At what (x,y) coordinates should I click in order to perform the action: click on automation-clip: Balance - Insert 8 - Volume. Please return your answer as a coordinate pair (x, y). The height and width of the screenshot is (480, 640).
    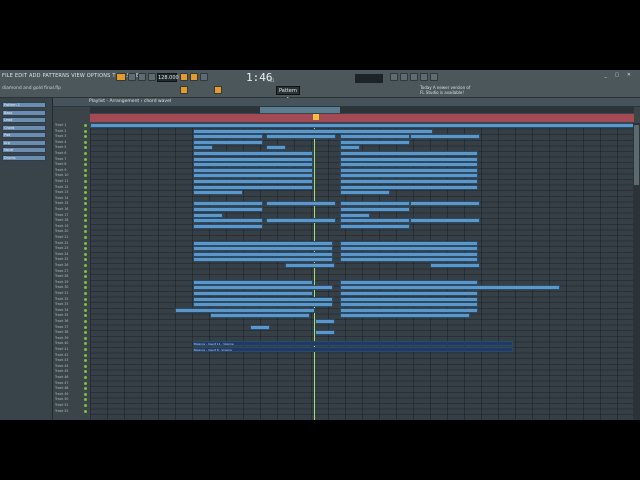
    Looking at the image, I should click on (353, 349).